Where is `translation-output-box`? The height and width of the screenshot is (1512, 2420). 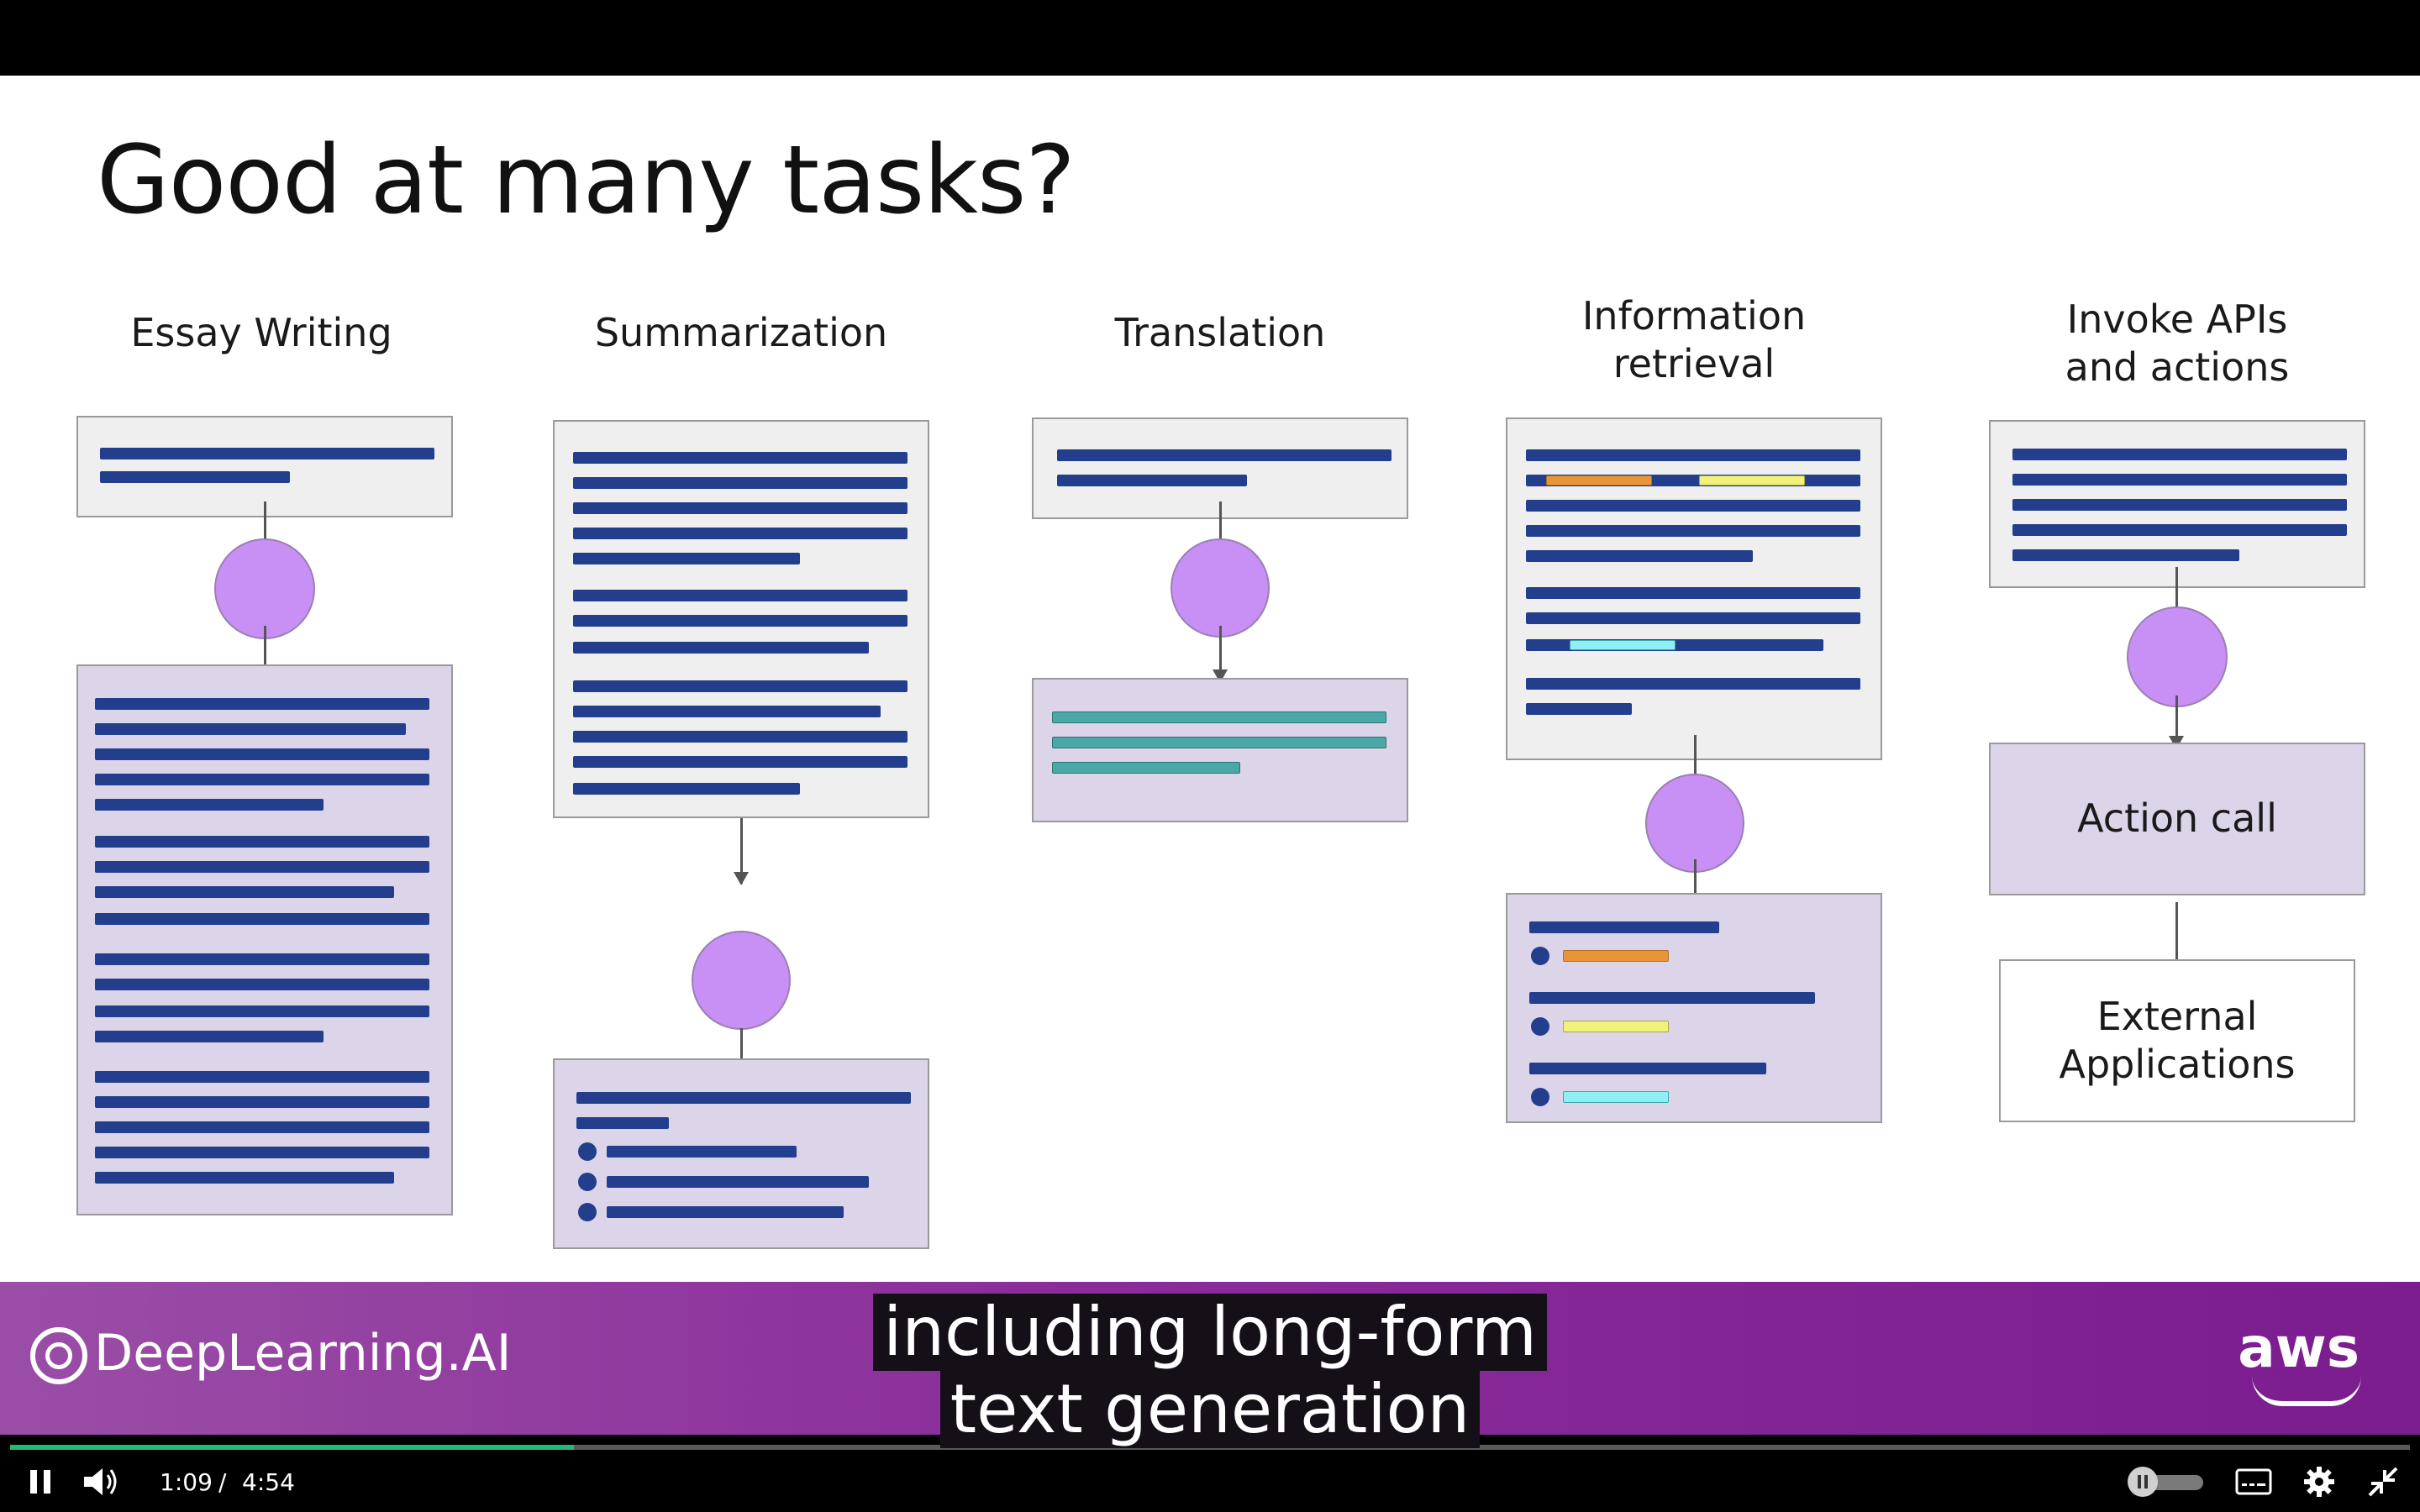 translation-output-box is located at coordinates (1220, 750).